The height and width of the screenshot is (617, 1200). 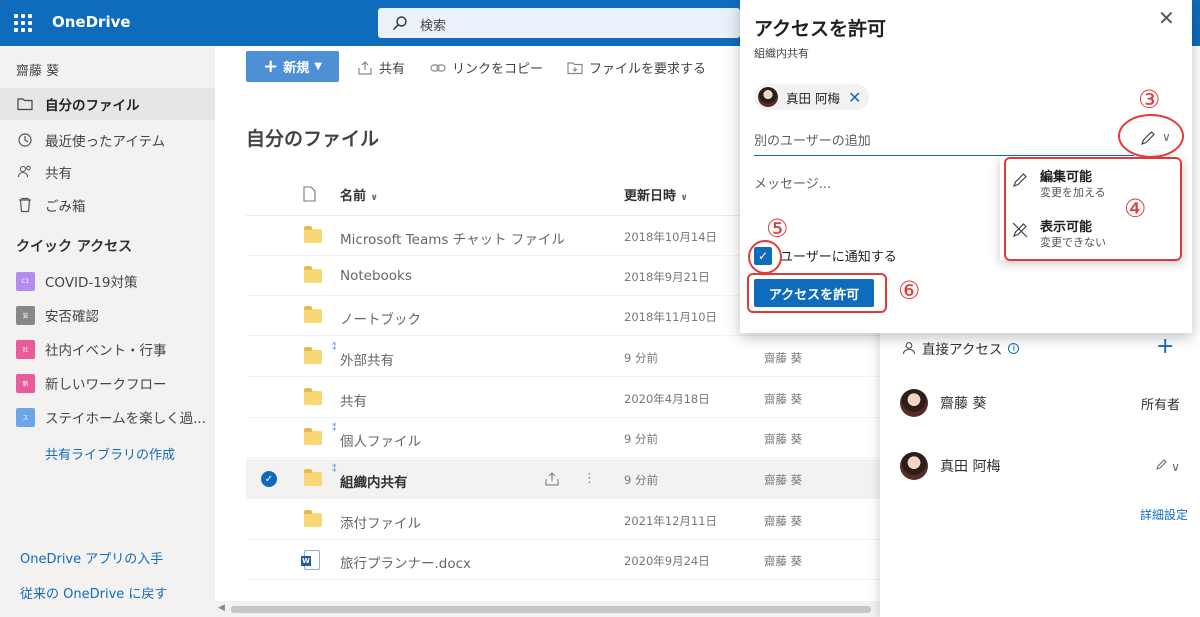 What do you see at coordinates (405, 562) in the screenshot?
I see `row-name: 旅行プランナー.docx` at bounding box center [405, 562].